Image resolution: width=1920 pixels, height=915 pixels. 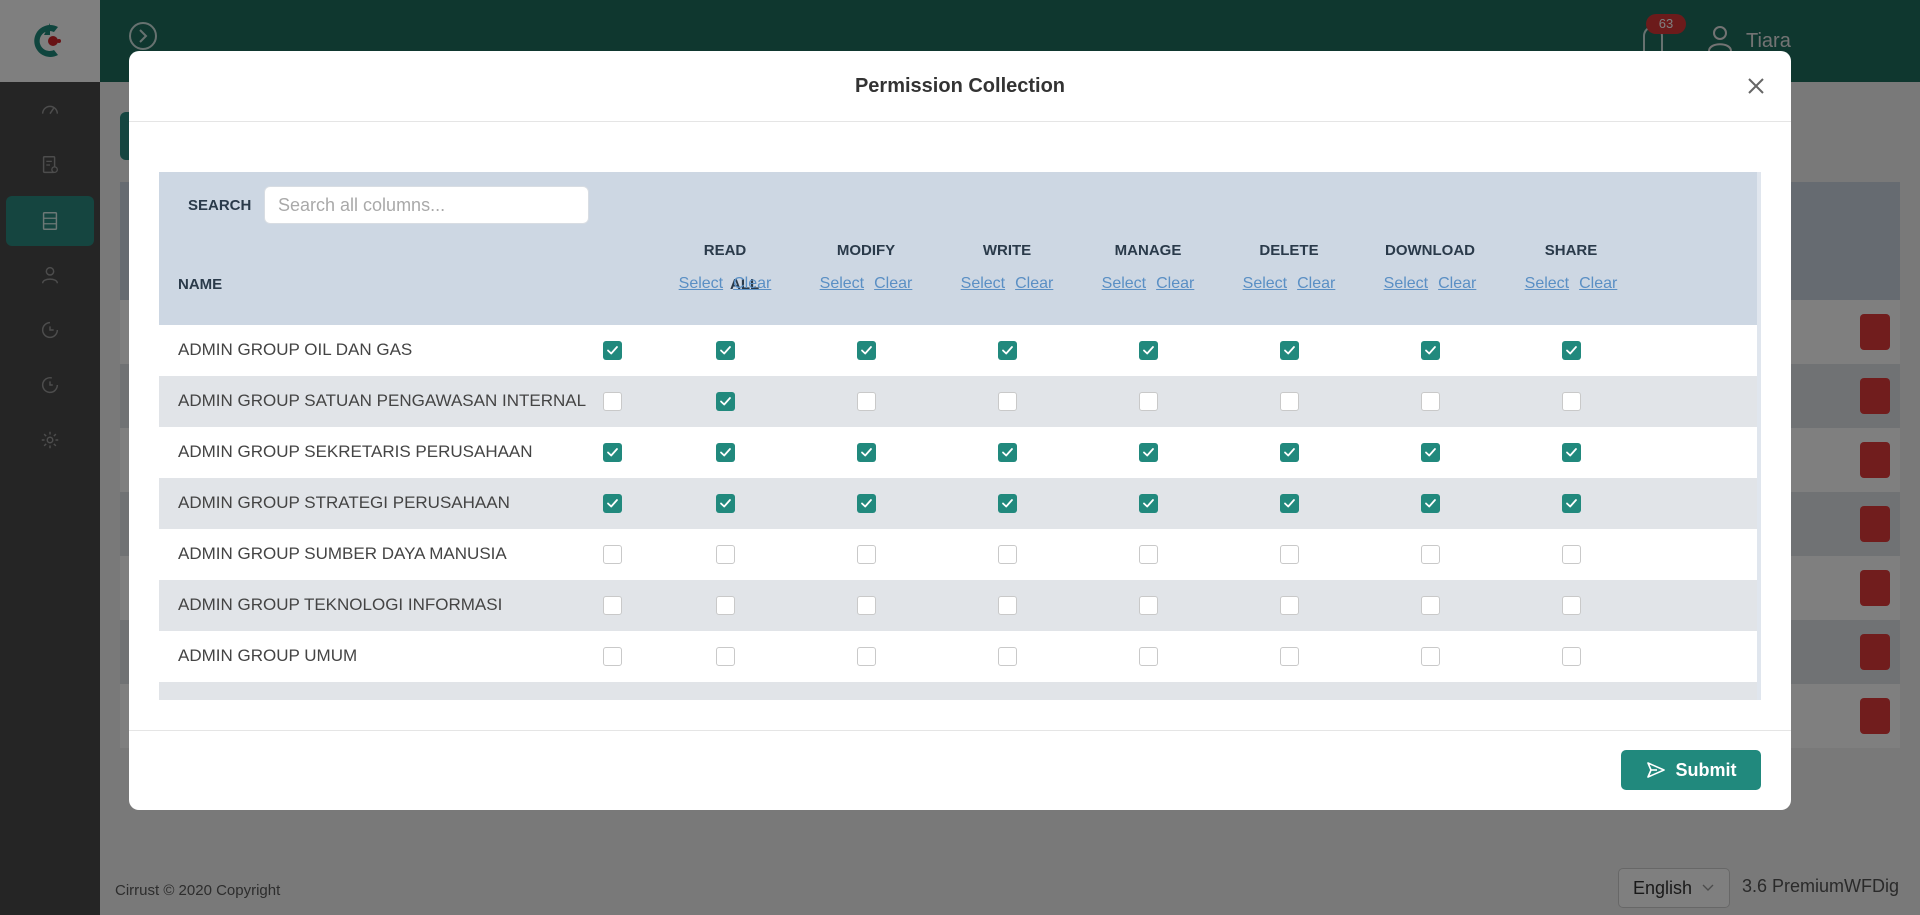 I want to click on group-name: ADMIN GROUP SEKRETARIS PERUSAHAAN, so click(x=355, y=451).